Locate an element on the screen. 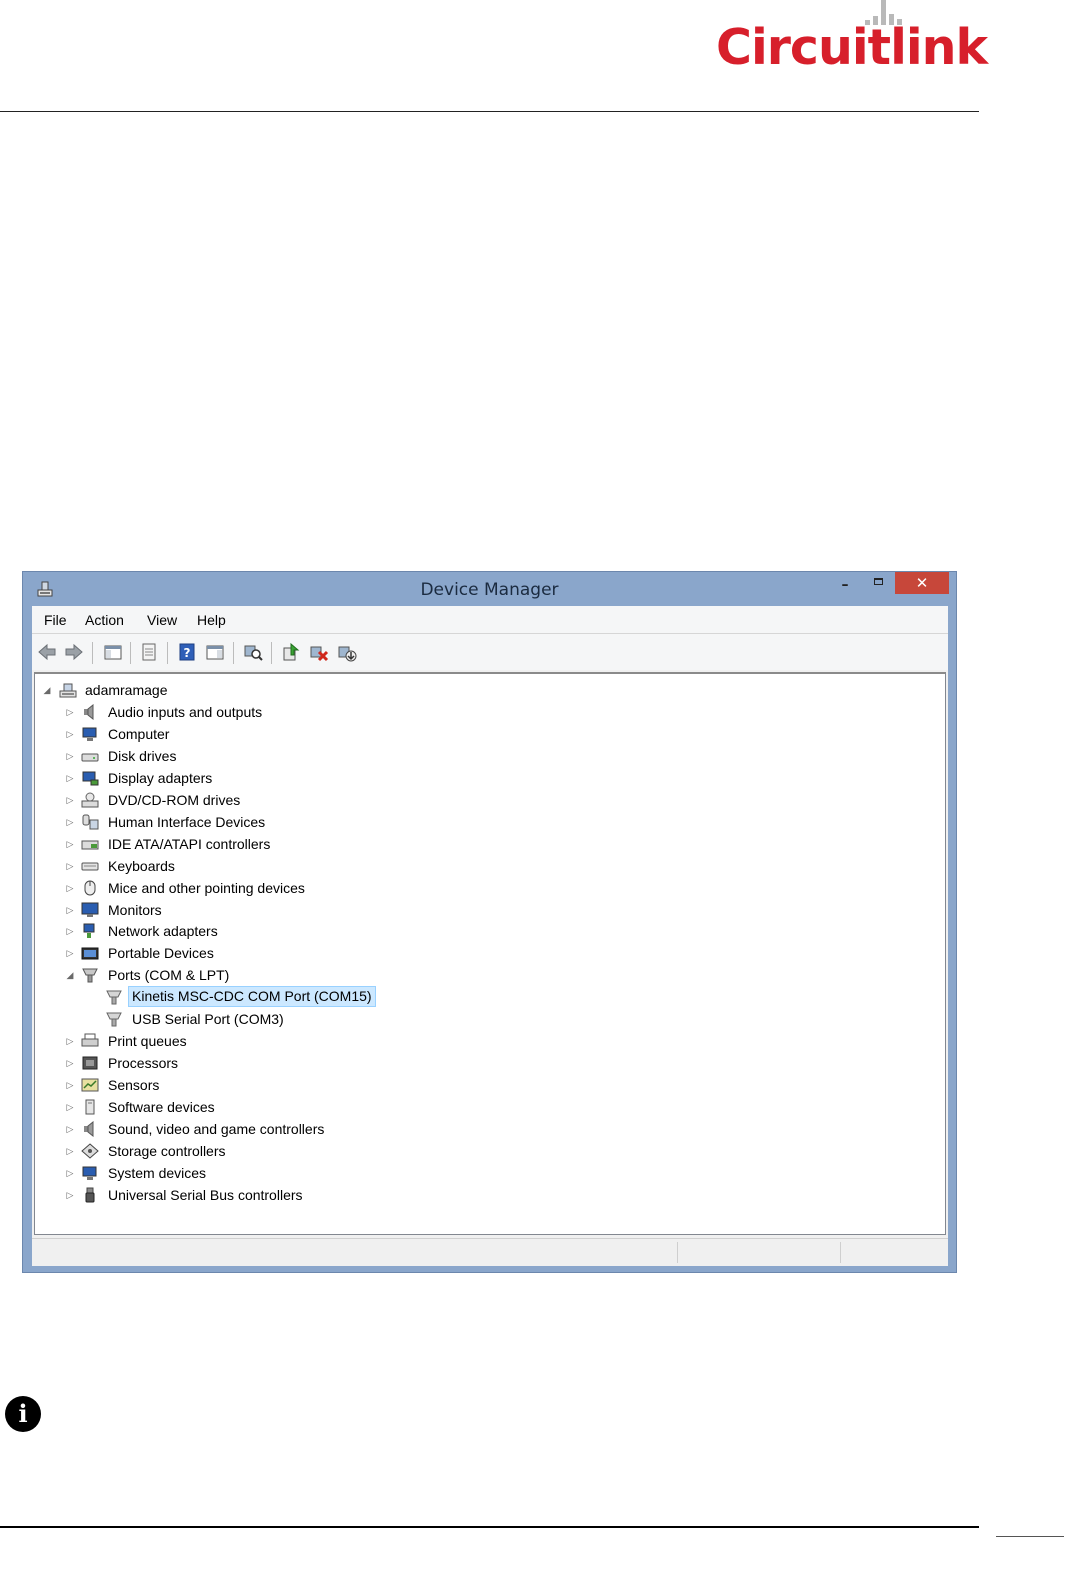 Image resolution: width=1077 pixels, height=1571 pixels. enable-device-icon is located at coordinates (347, 652).